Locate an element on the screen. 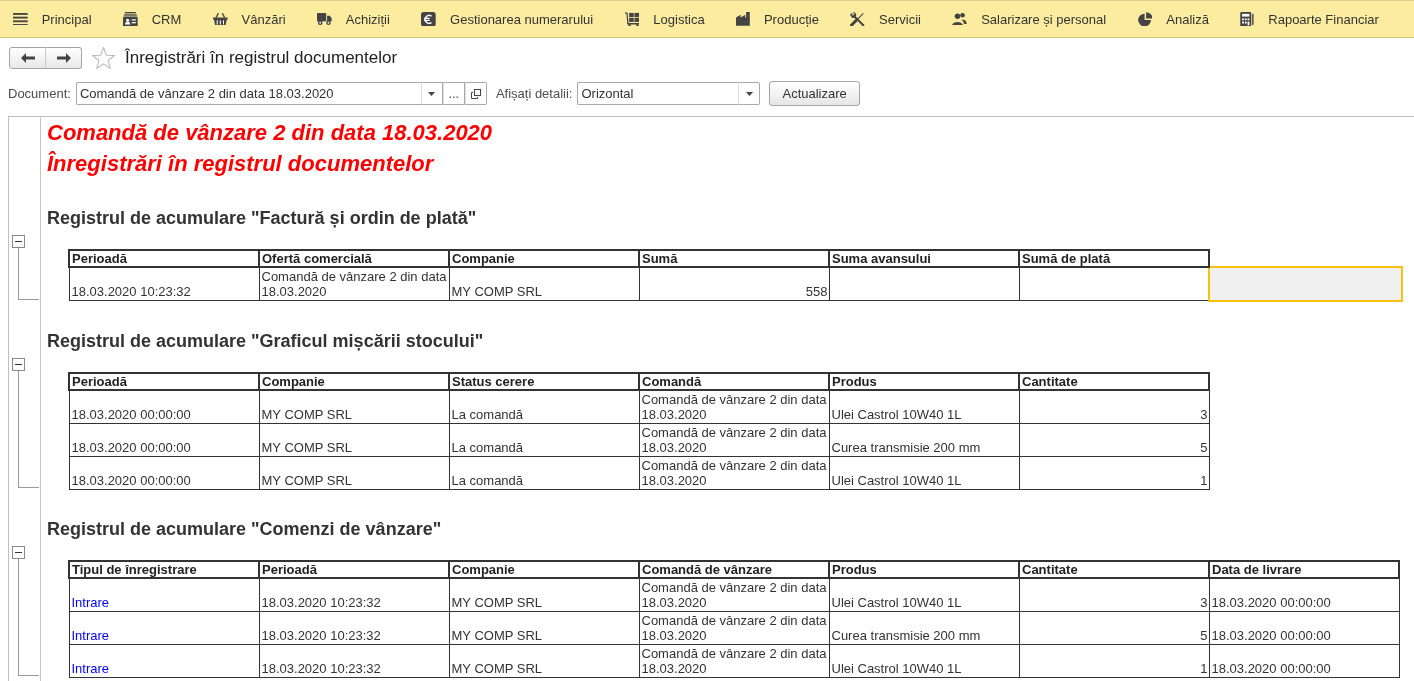 This screenshot has height=681, width=1414. column-header: Comandă de vânzare is located at coordinates (734, 569).